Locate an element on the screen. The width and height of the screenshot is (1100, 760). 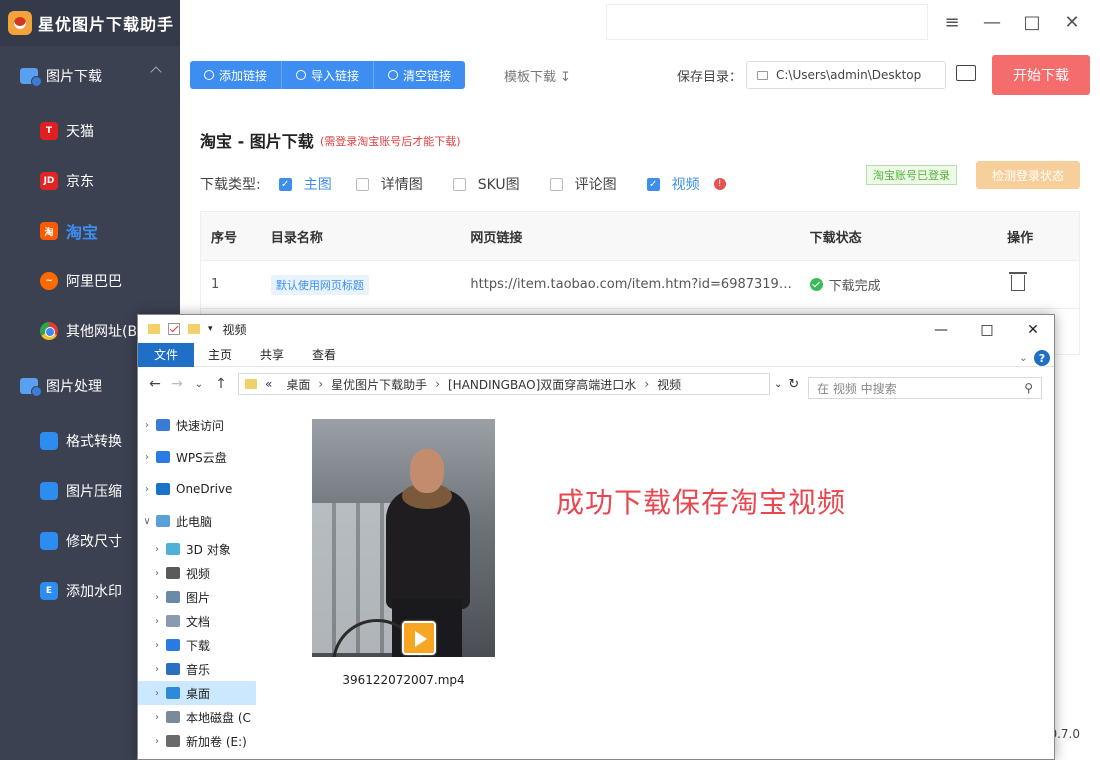
new-folder-icon is located at coordinates (194, 329).